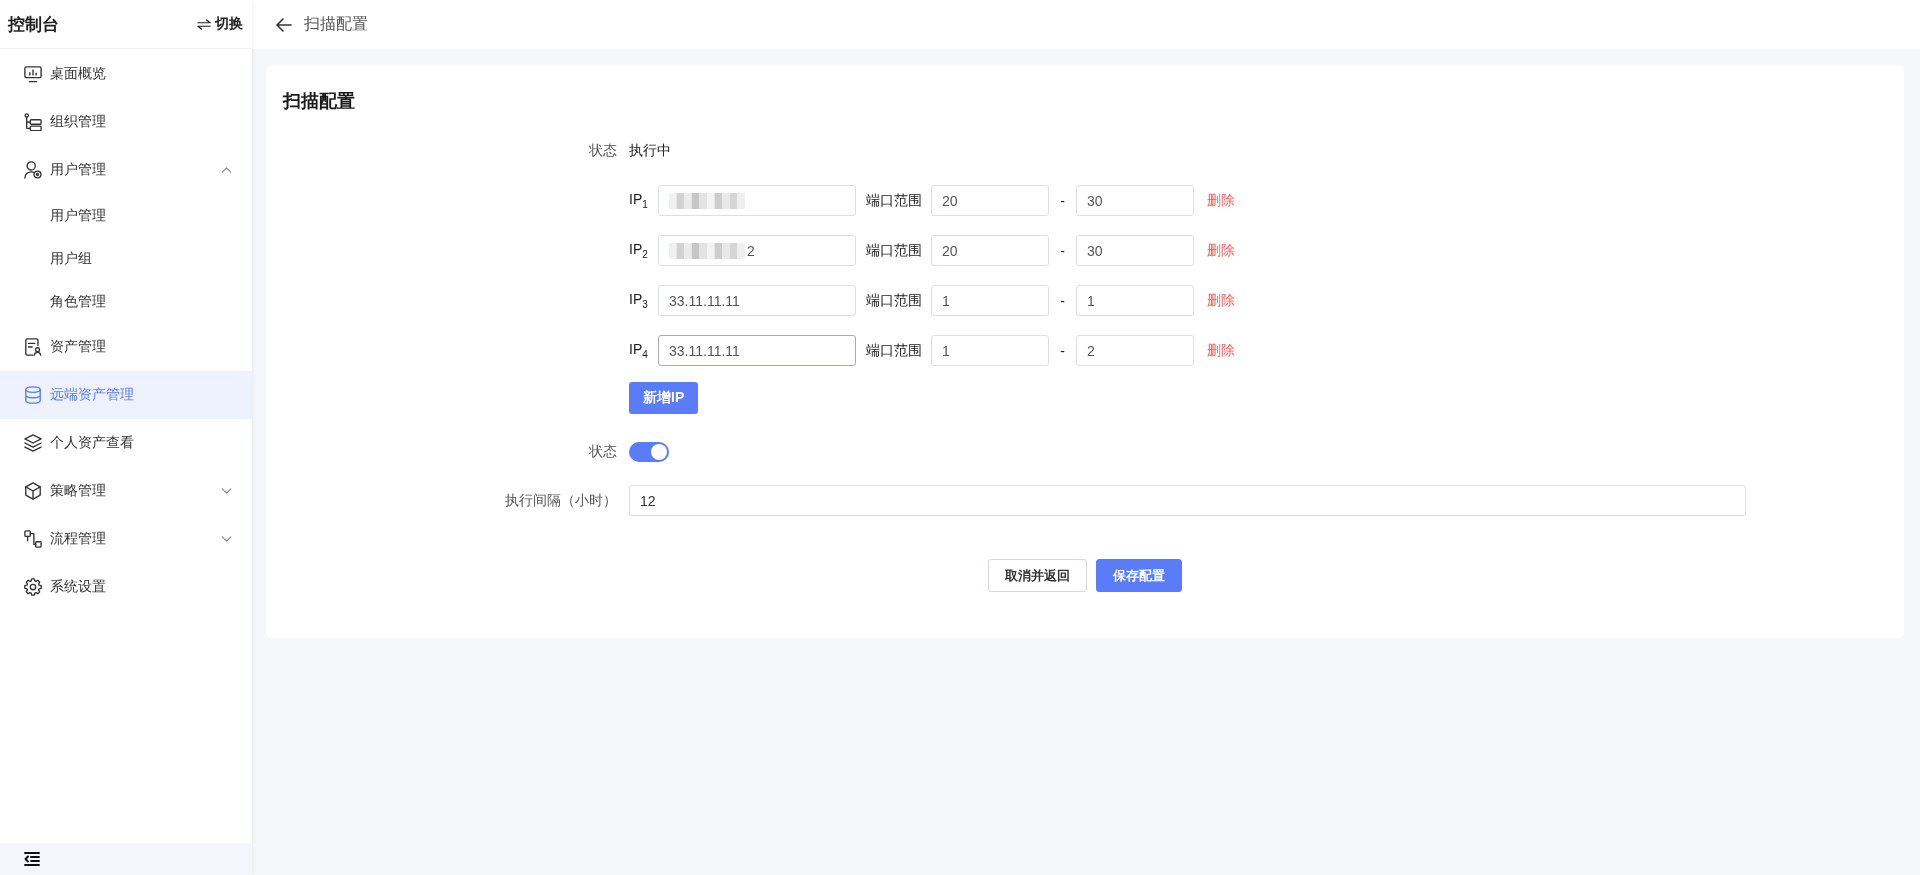 Image resolution: width=1920 pixels, height=875 pixels. I want to click on back-arrow-icon, so click(284, 24).